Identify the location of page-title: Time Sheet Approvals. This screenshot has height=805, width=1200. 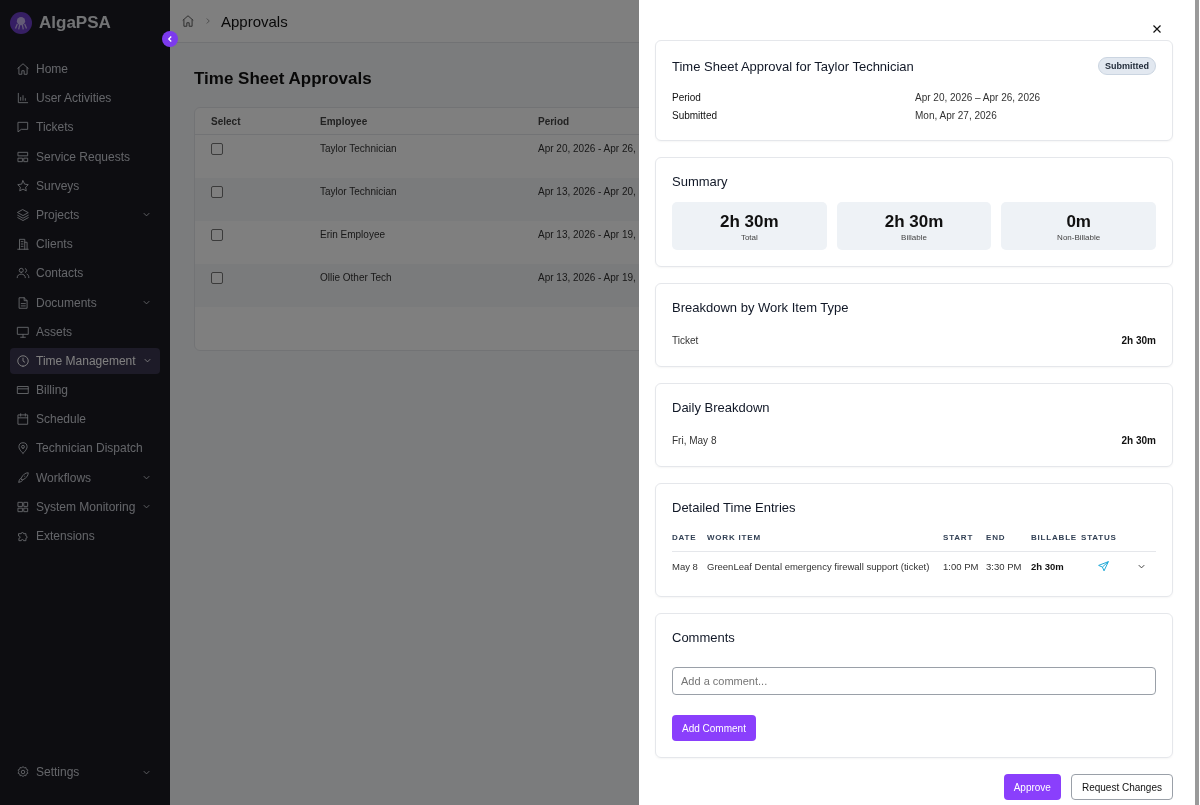
(283, 79).